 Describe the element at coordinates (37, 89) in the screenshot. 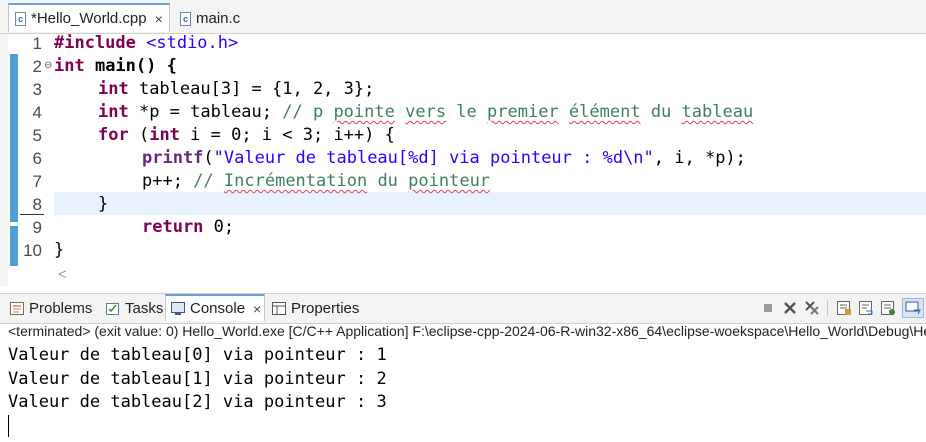

I see `line-number: 3` at that location.